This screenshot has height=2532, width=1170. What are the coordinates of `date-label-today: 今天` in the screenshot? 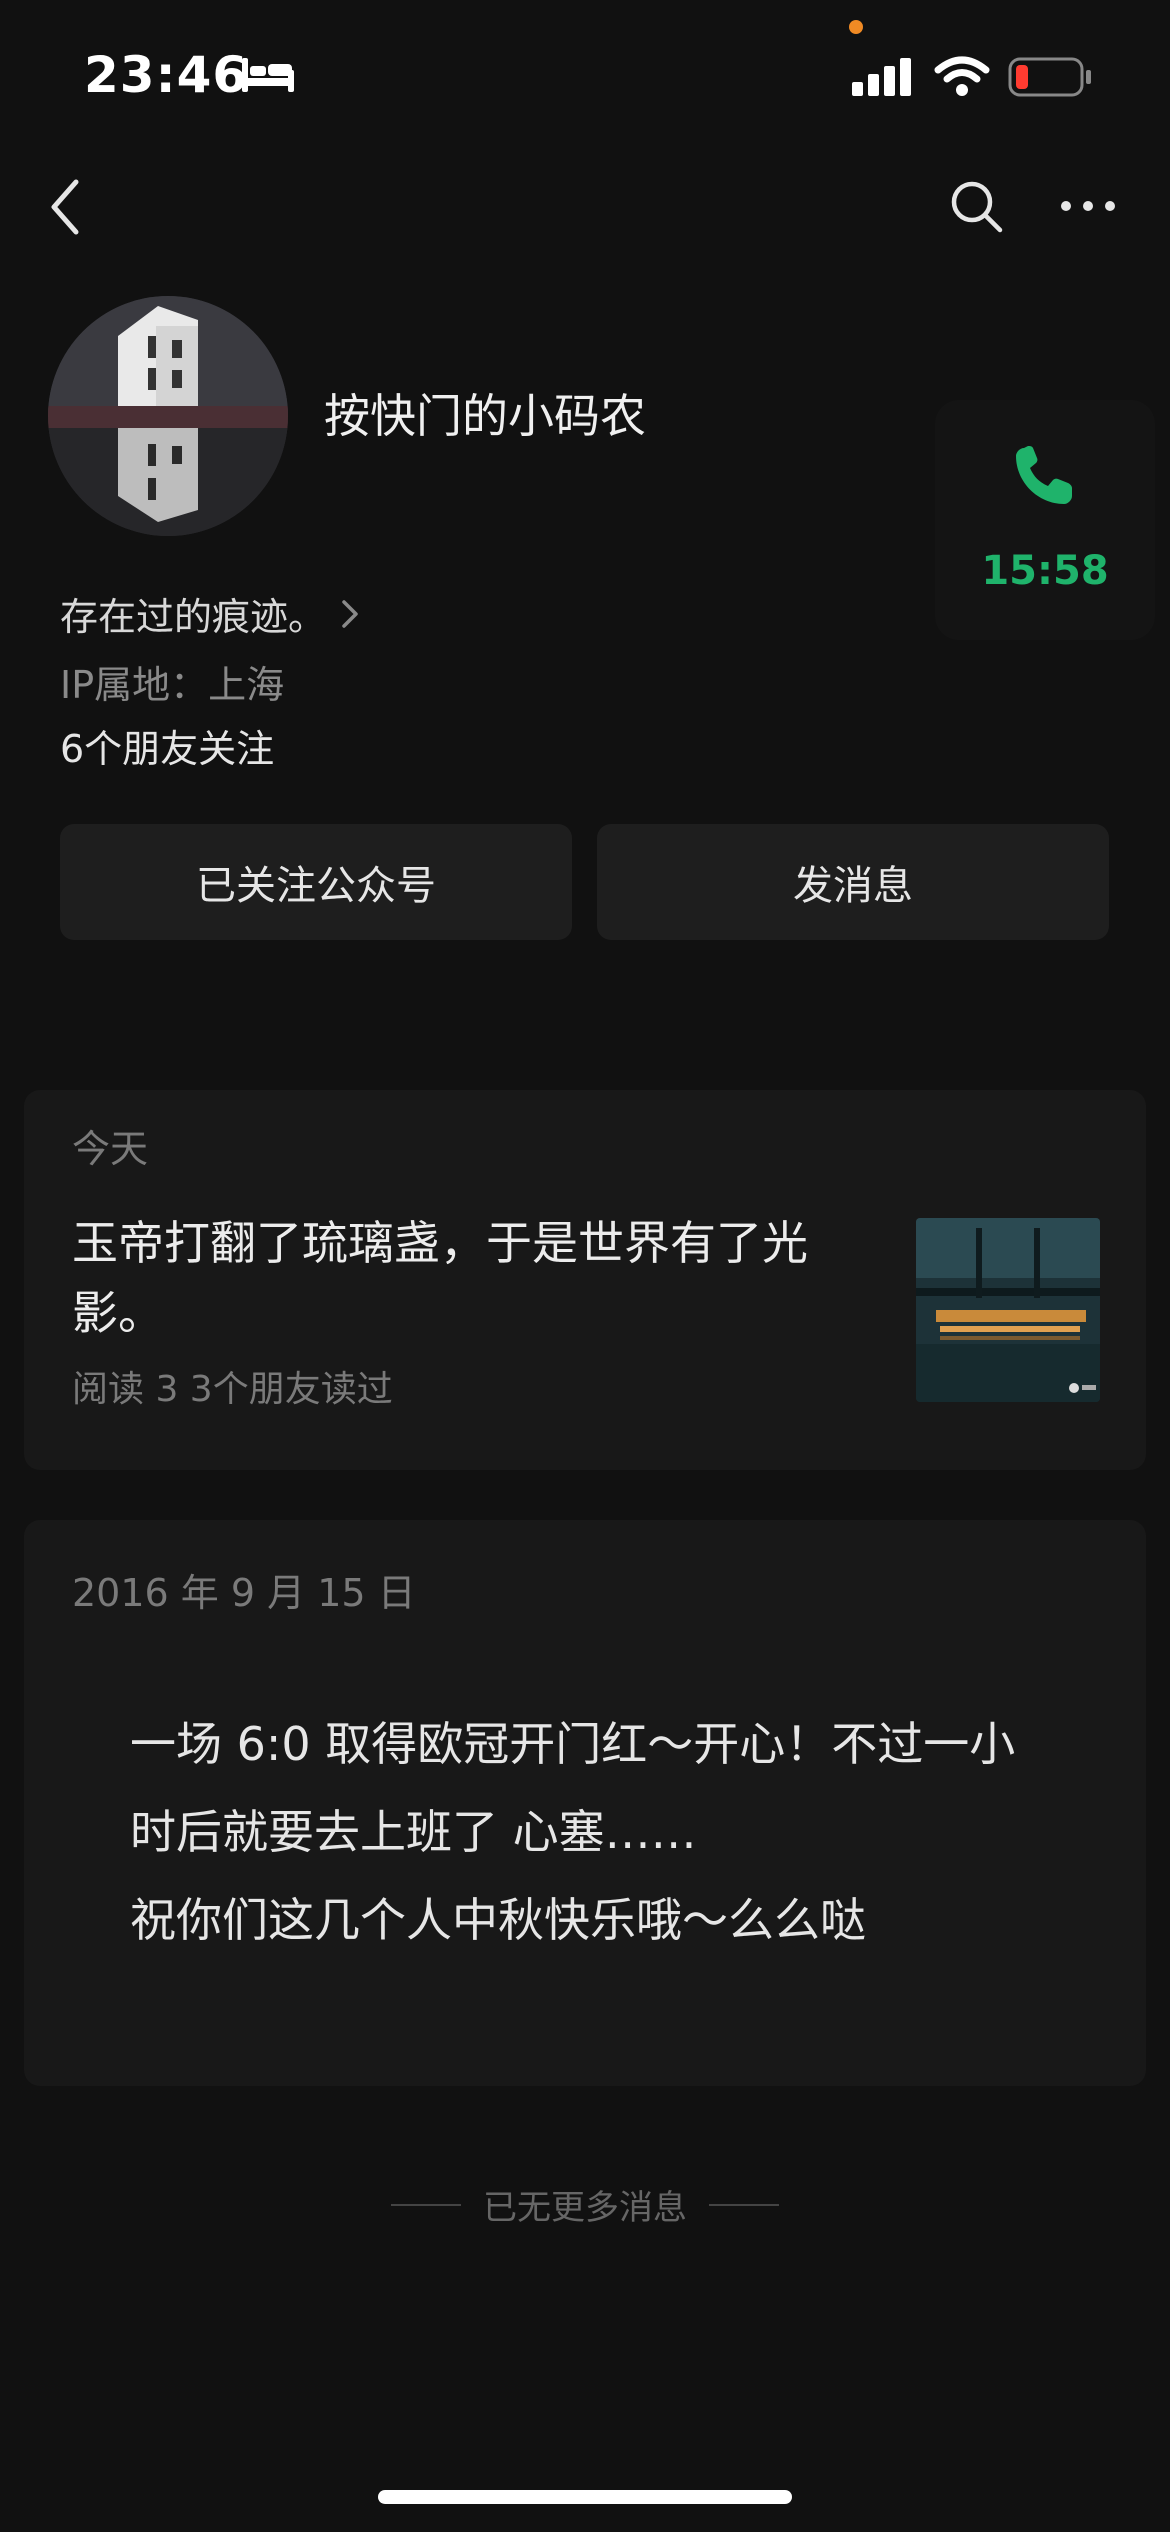 It's located at (110, 1149).